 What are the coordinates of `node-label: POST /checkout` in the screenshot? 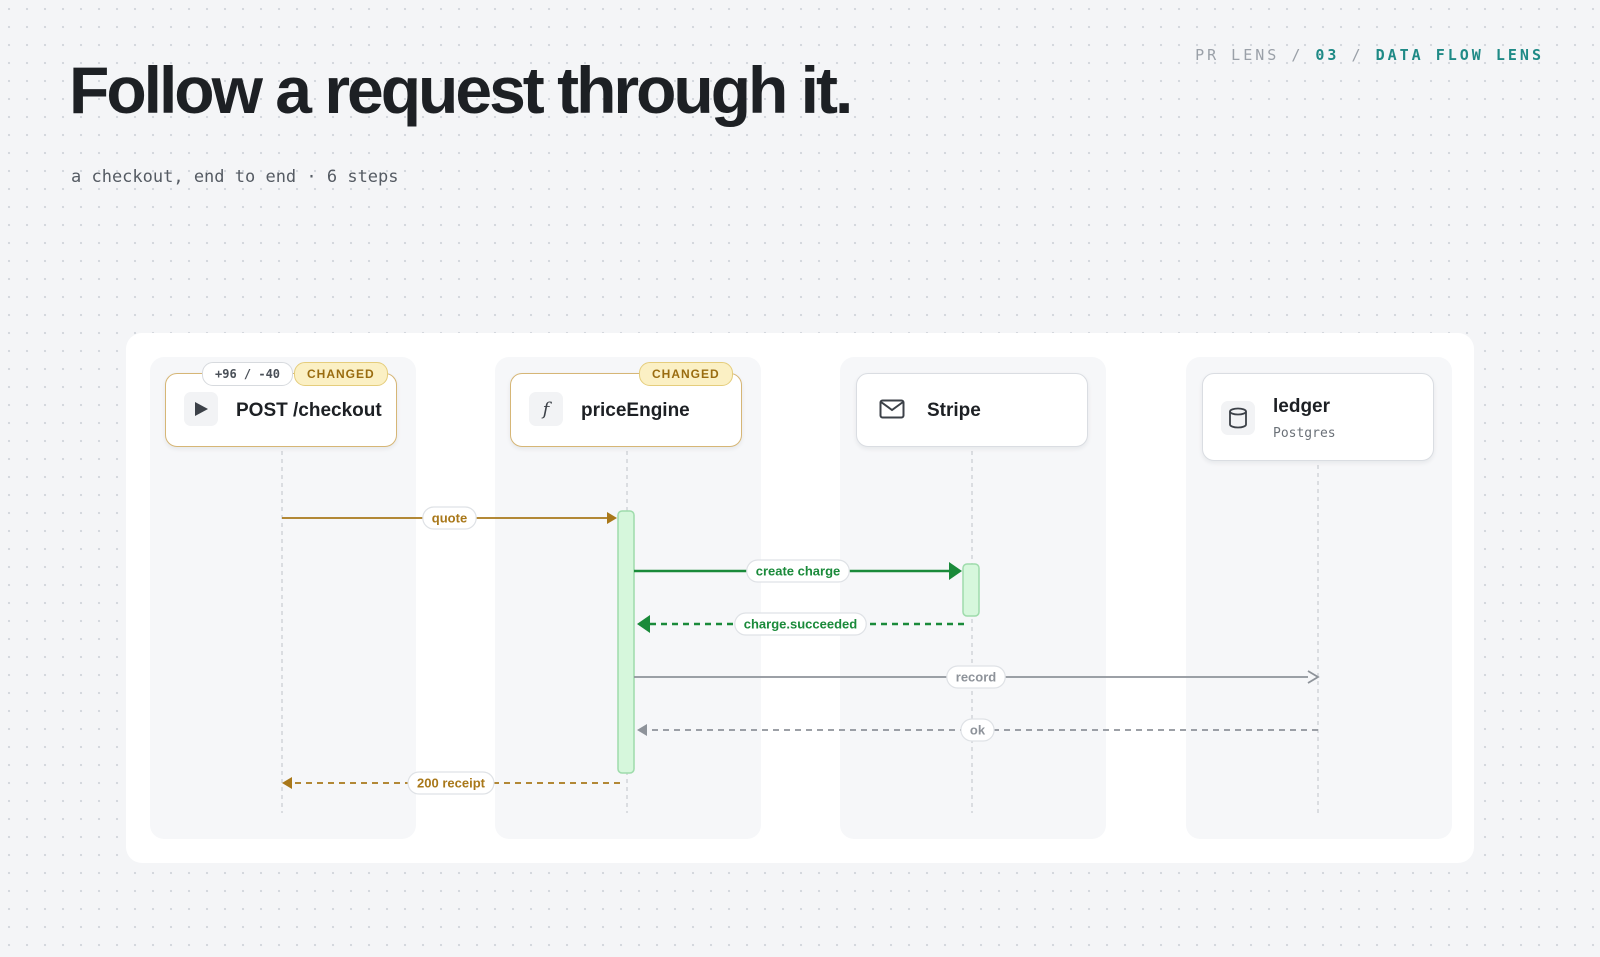 It's located at (309, 410).